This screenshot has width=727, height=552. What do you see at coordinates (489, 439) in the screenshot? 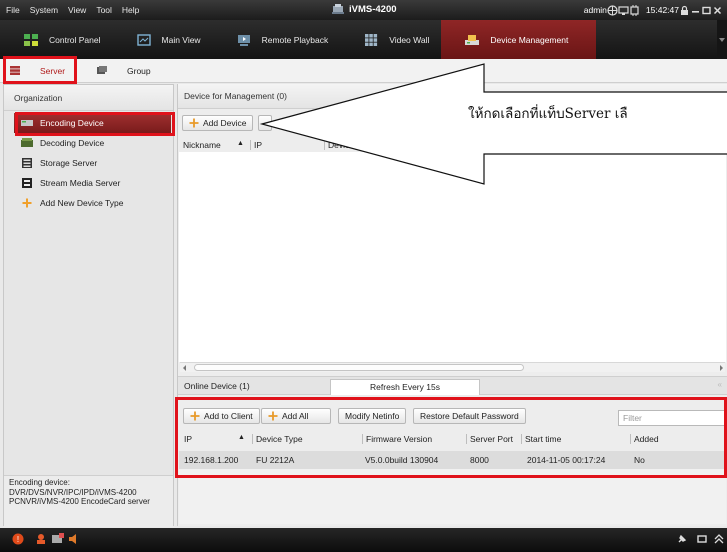
I see `column-server-port: Server Port` at bounding box center [489, 439].